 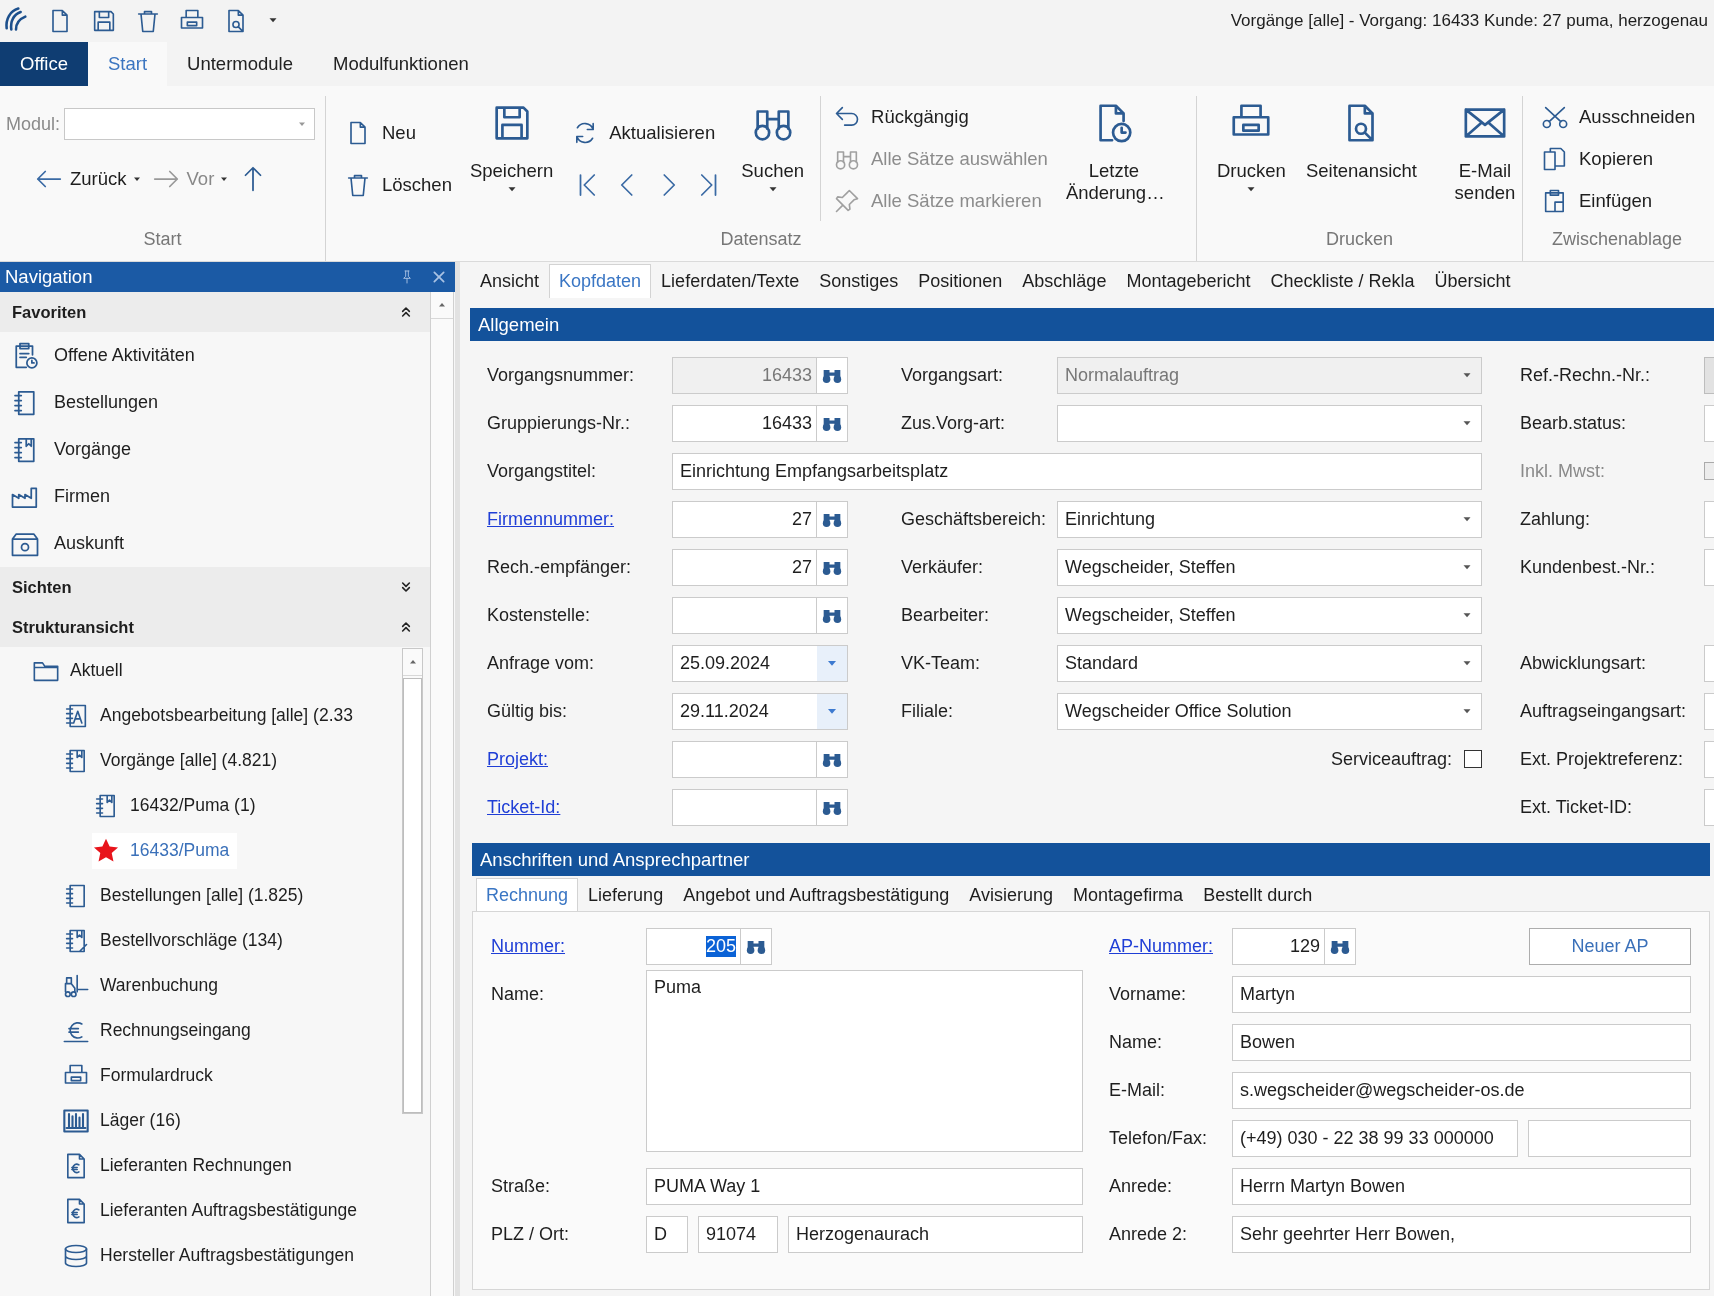 I want to click on date-field: 29.11.2024, so click(x=760, y=711).